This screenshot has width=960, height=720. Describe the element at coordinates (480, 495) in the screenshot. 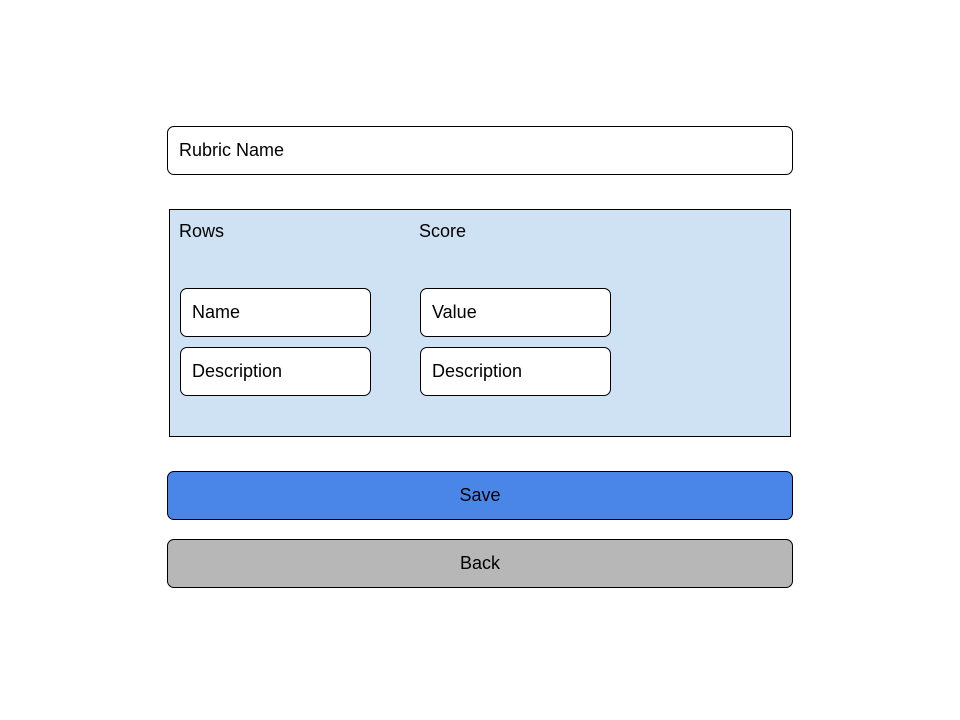

I see `save-button: Save` at that location.